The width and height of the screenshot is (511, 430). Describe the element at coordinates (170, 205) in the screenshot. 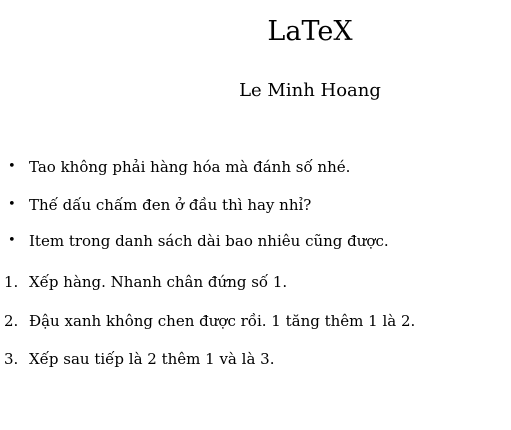

I see `bullet-item-text: Thế dấu chấm đen ở đầu thì hay nhỉ?` at that location.